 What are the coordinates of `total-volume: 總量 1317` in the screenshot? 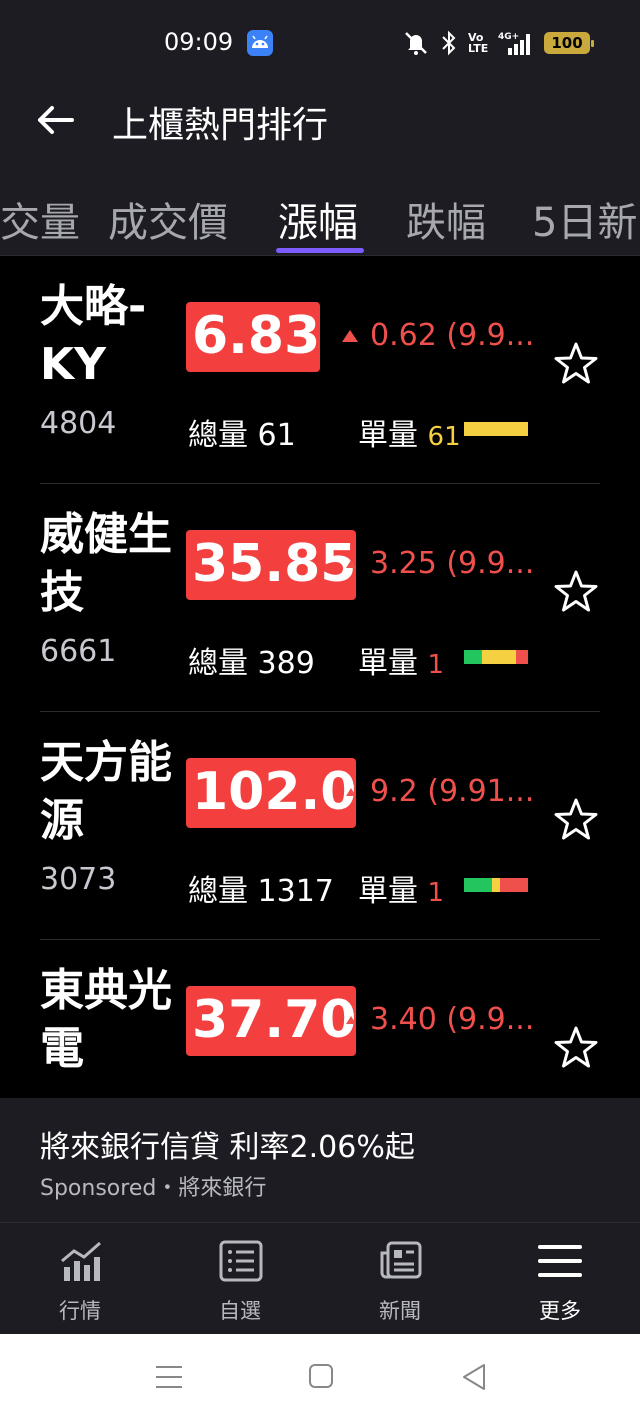 It's located at (261, 888).